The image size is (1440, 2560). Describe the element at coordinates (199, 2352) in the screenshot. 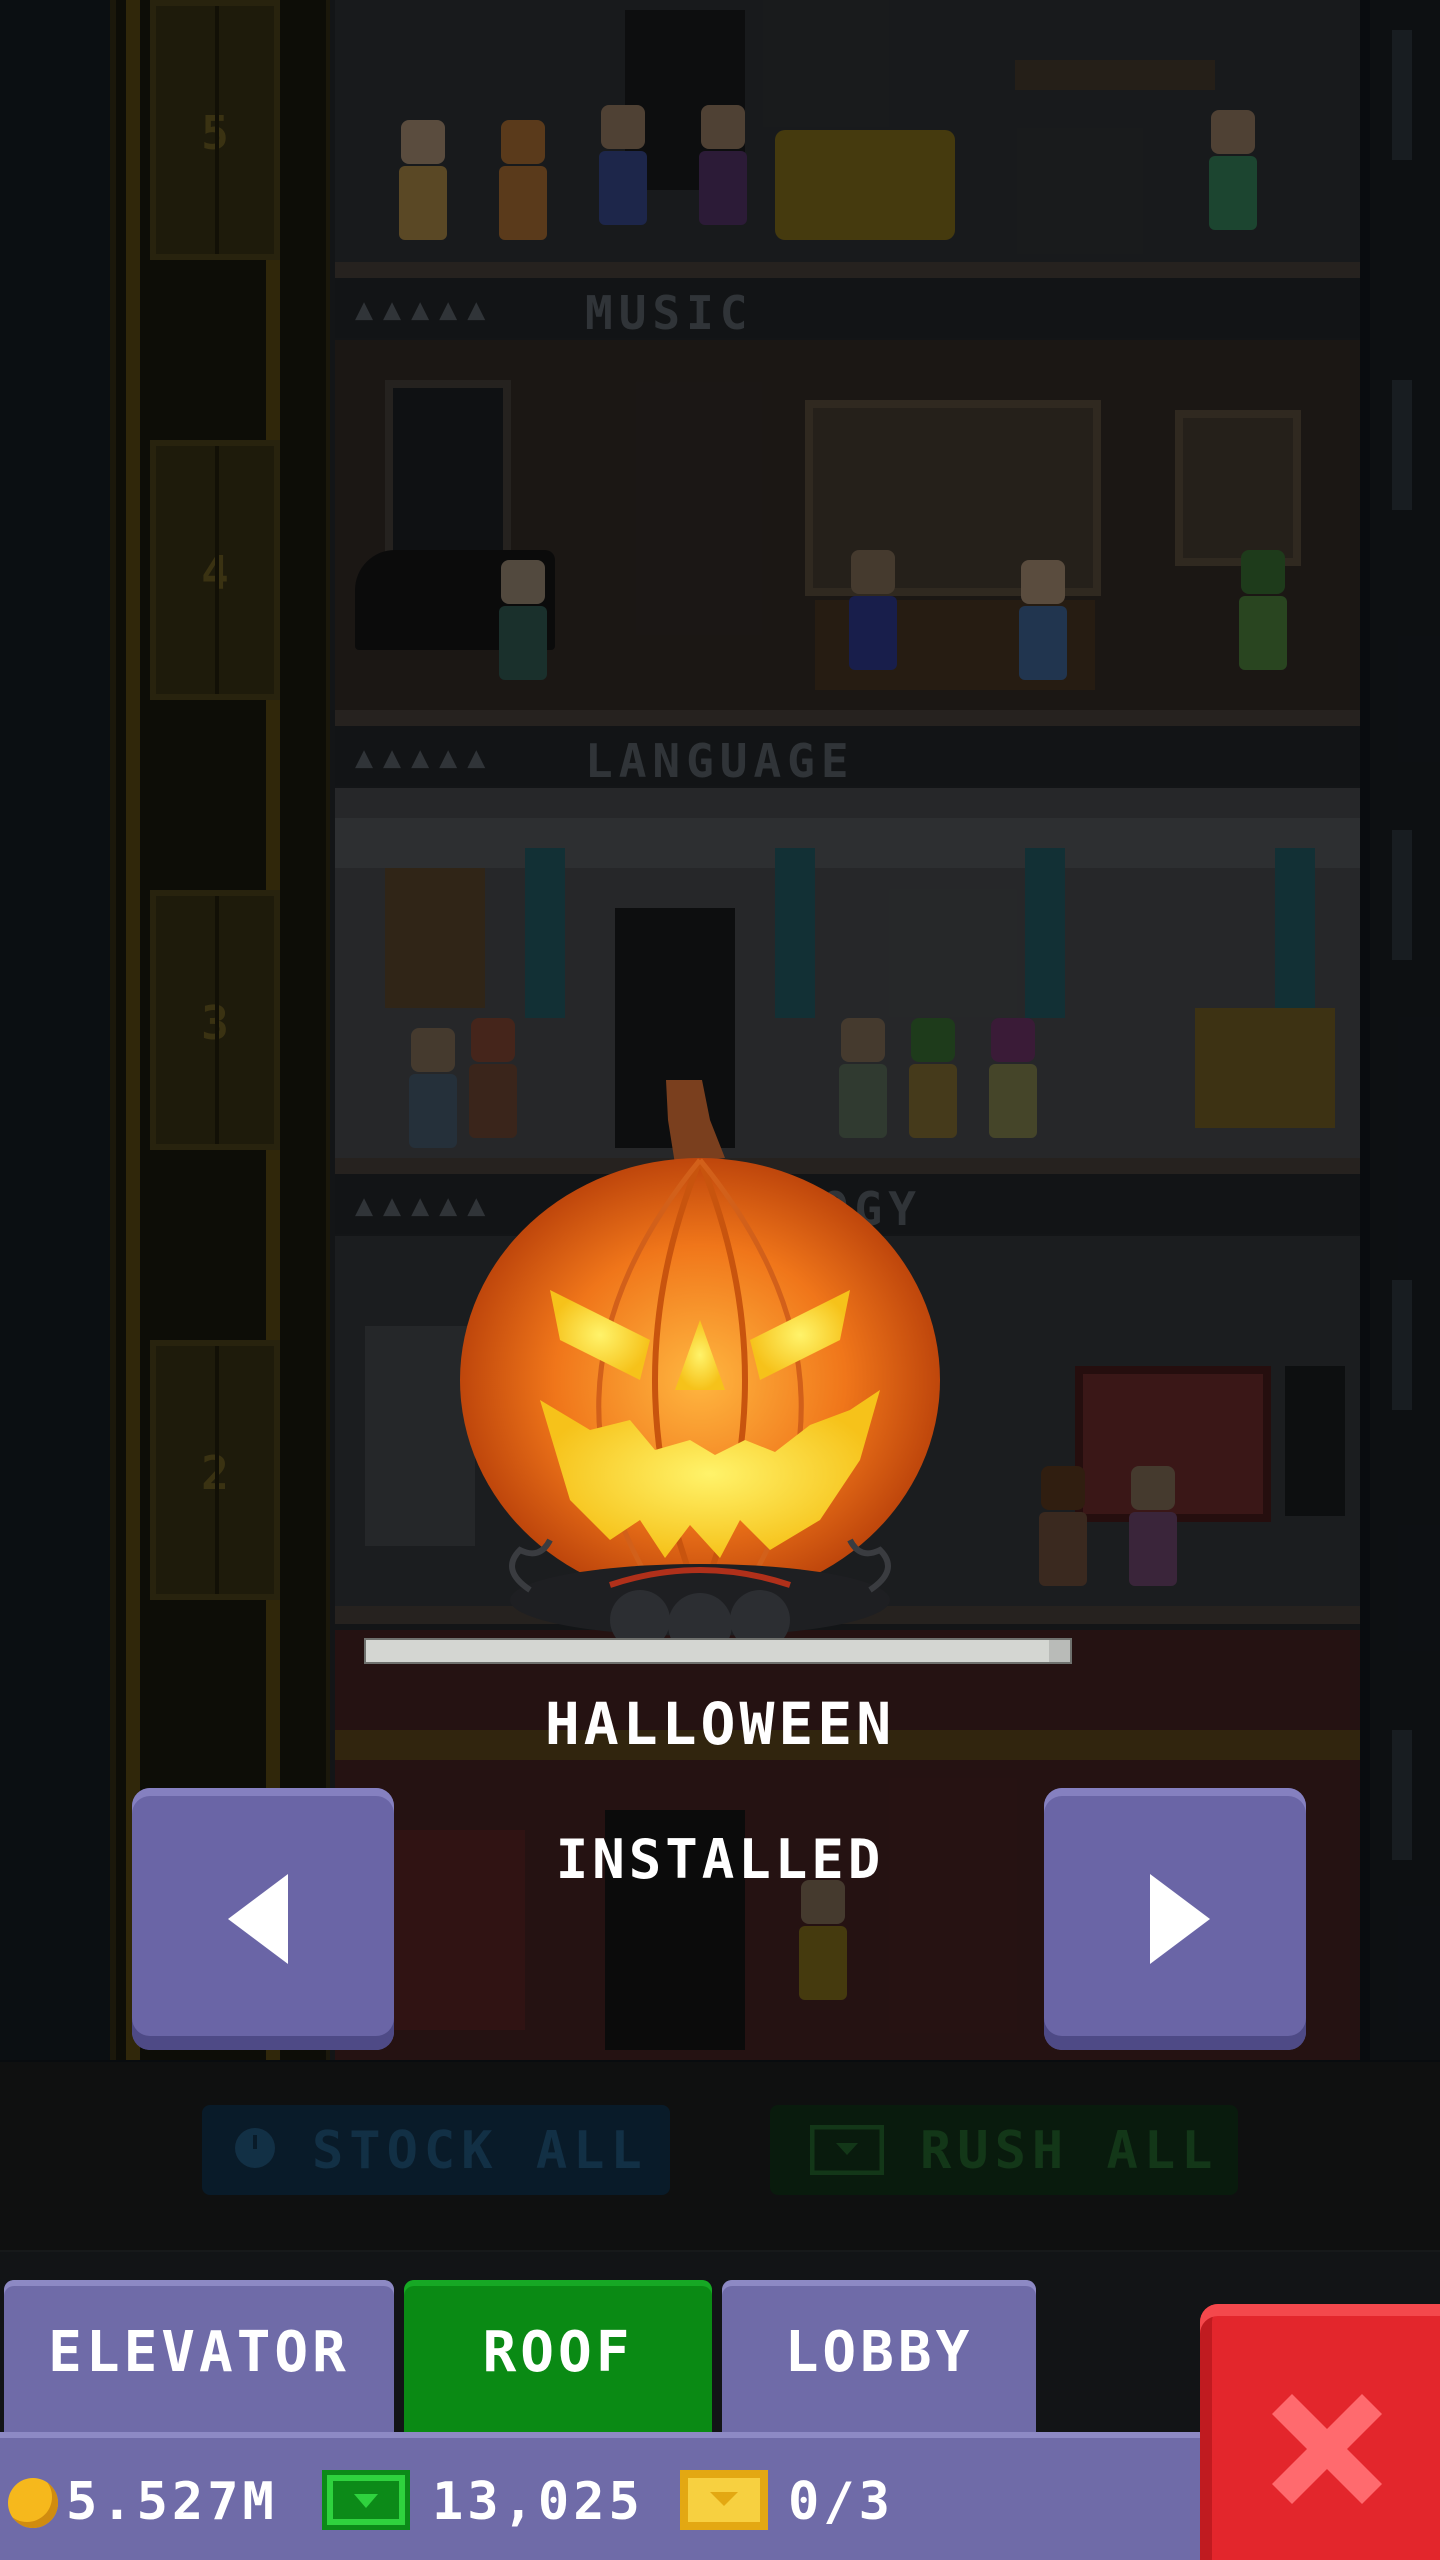

I see `tab-label: ELEVATOR` at that location.